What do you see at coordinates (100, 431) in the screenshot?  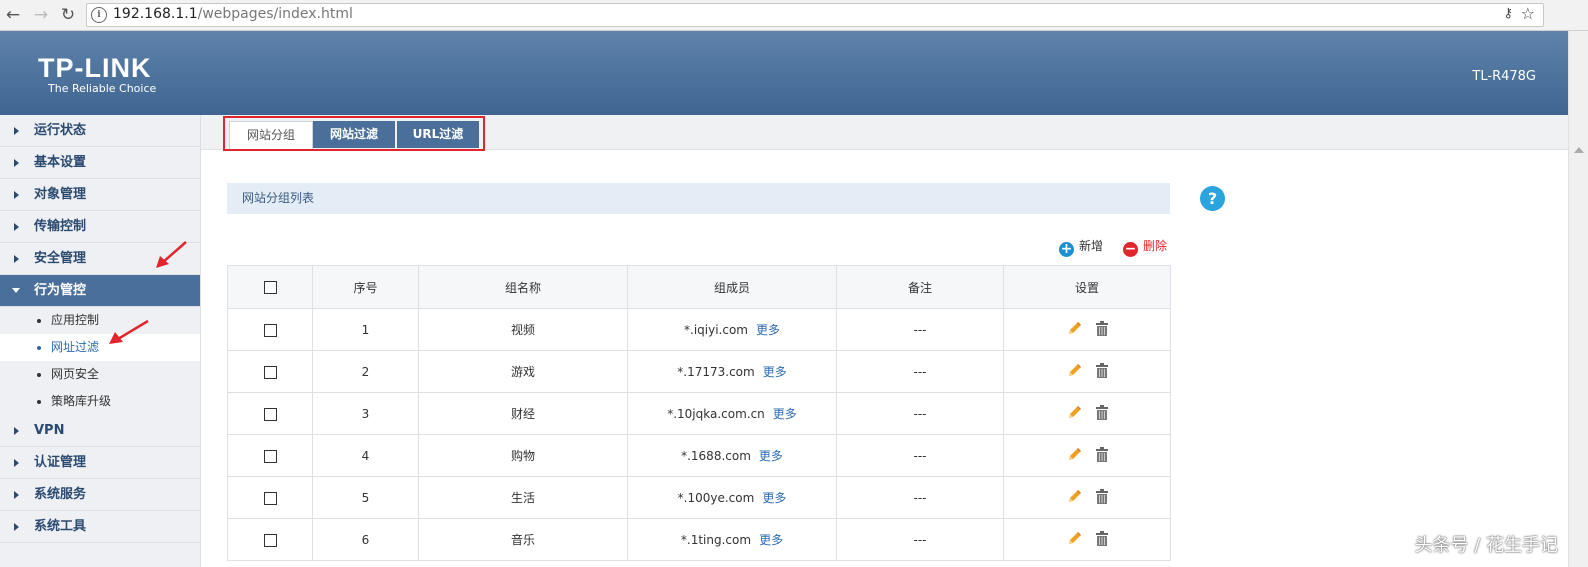 I see `sidebar-item-vpn: VPN` at bounding box center [100, 431].